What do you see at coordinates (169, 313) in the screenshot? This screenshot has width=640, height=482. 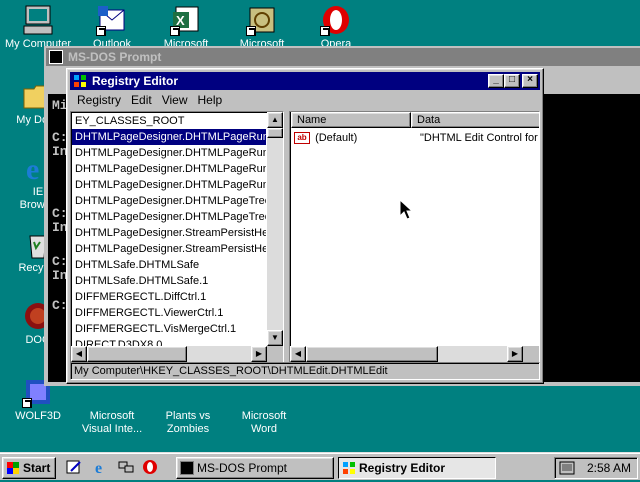 I see `tree-item: DIFFMERGECTL.ViewerCtrl.1` at bounding box center [169, 313].